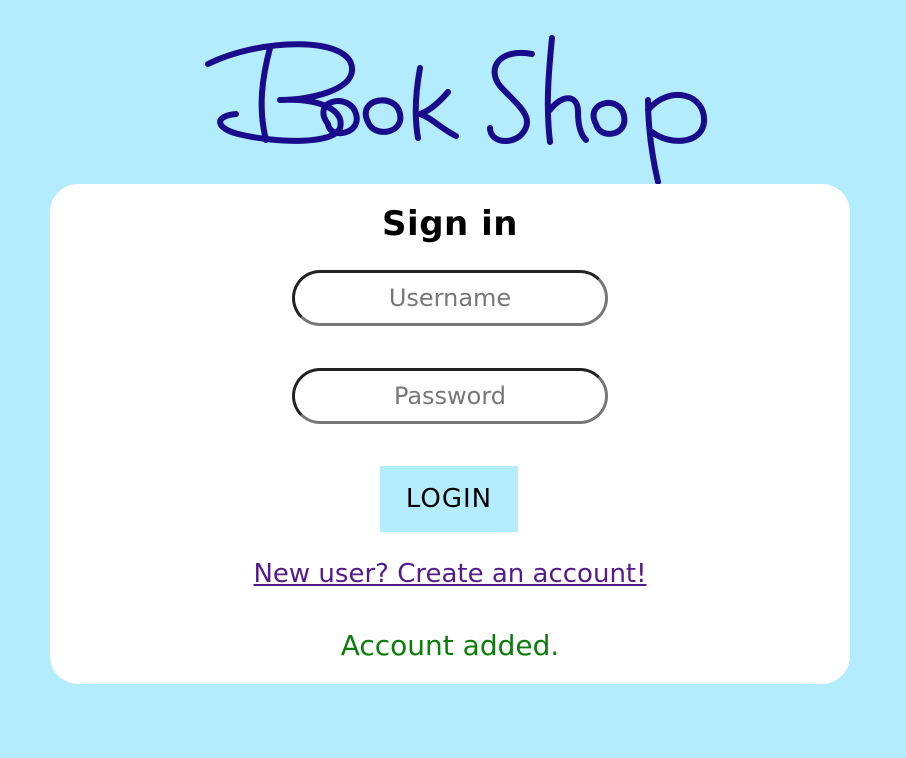 This screenshot has height=758, width=906. I want to click on signin-title: Sign in, so click(450, 224).